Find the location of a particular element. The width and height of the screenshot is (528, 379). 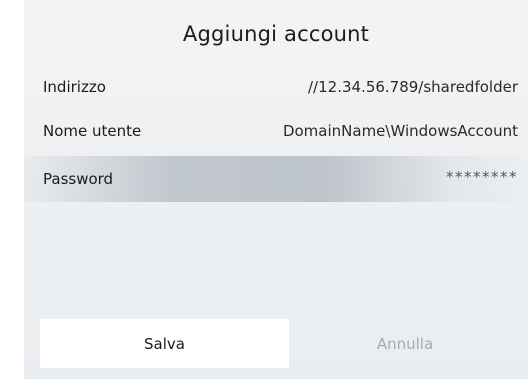

dialog-title: Aggiungi account is located at coordinates (276, 34).